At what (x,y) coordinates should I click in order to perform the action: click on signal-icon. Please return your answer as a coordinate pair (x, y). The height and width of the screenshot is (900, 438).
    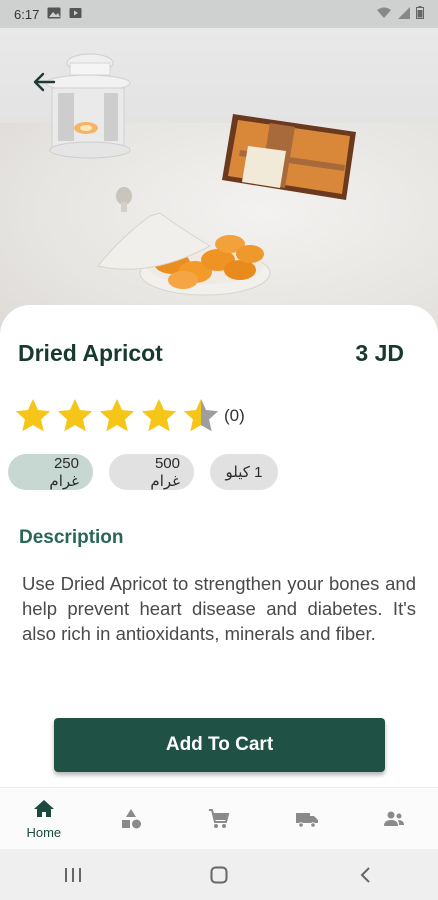
    Looking at the image, I should click on (404, 14).